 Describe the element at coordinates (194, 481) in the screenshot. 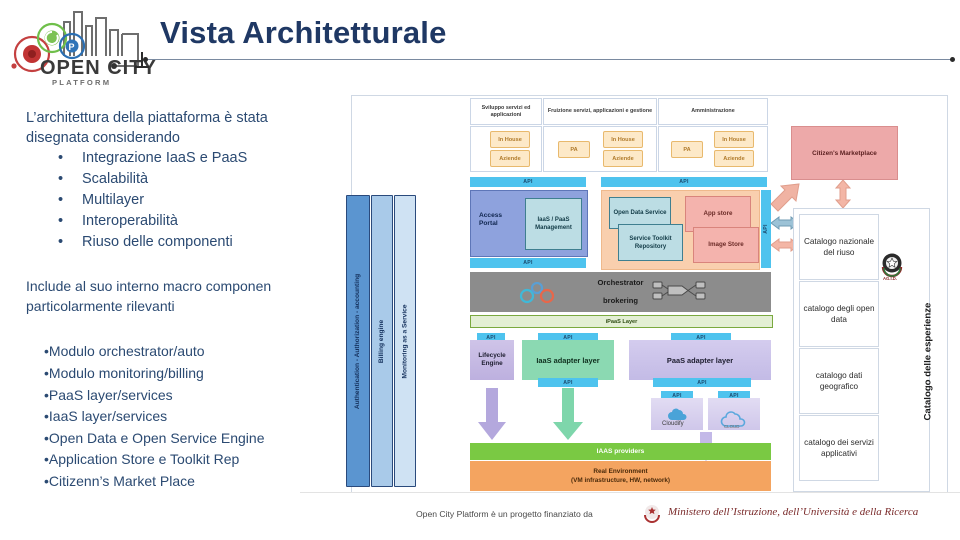

I see `bullet-item: •Citizenn’s Market Place` at that location.